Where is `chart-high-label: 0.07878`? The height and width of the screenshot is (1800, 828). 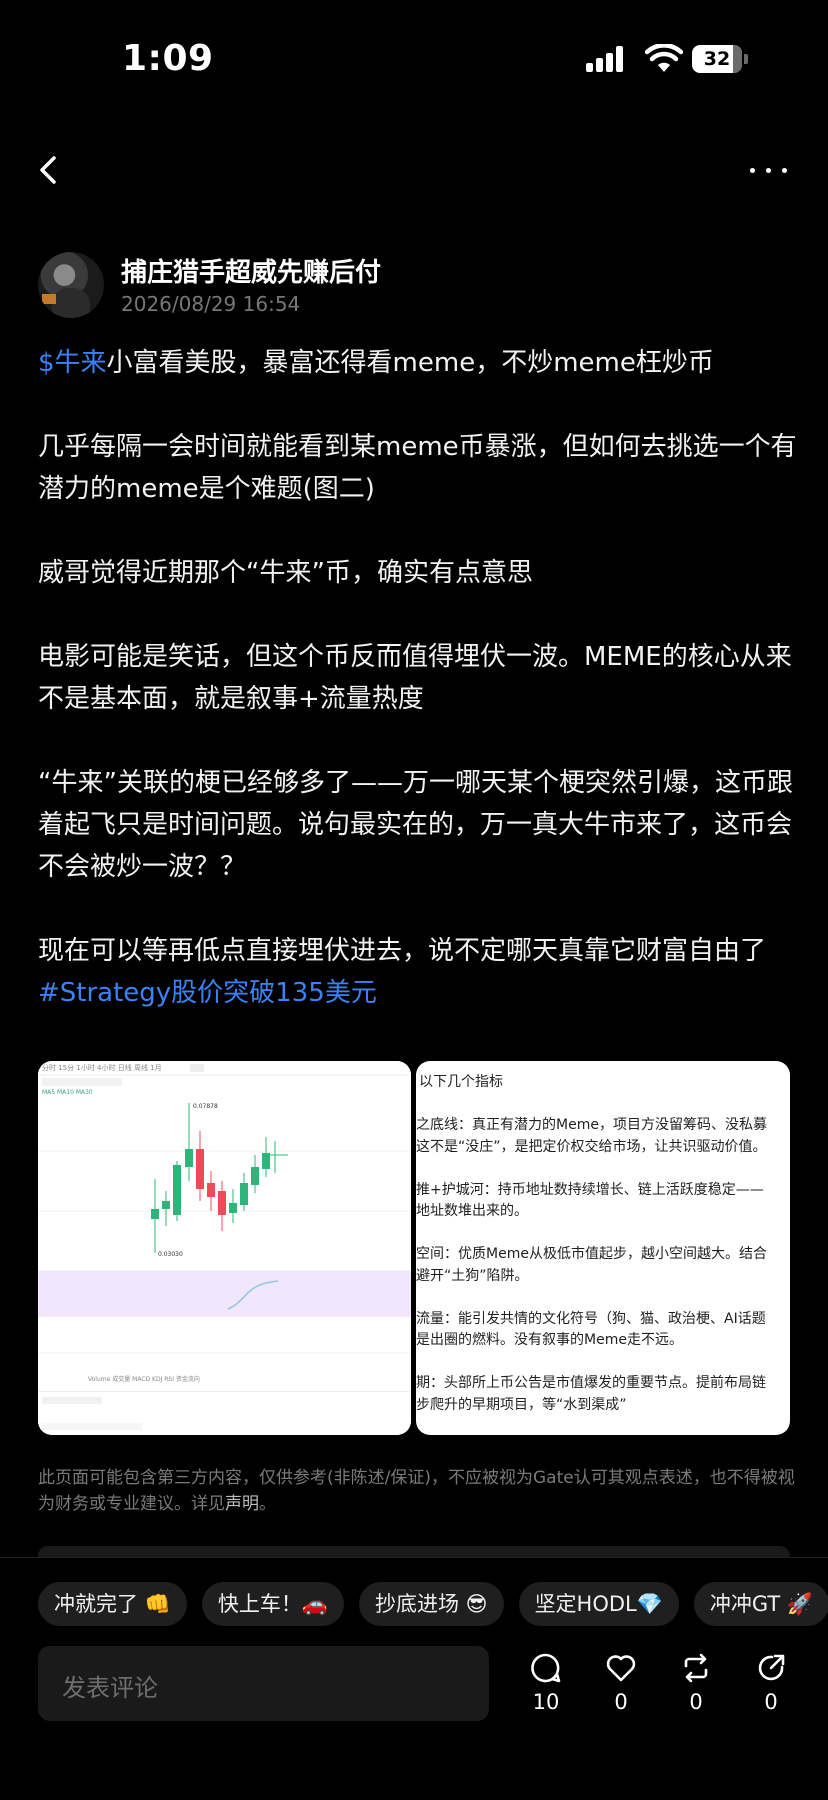 chart-high-label: 0.07878 is located at coordinates (205, 1106).